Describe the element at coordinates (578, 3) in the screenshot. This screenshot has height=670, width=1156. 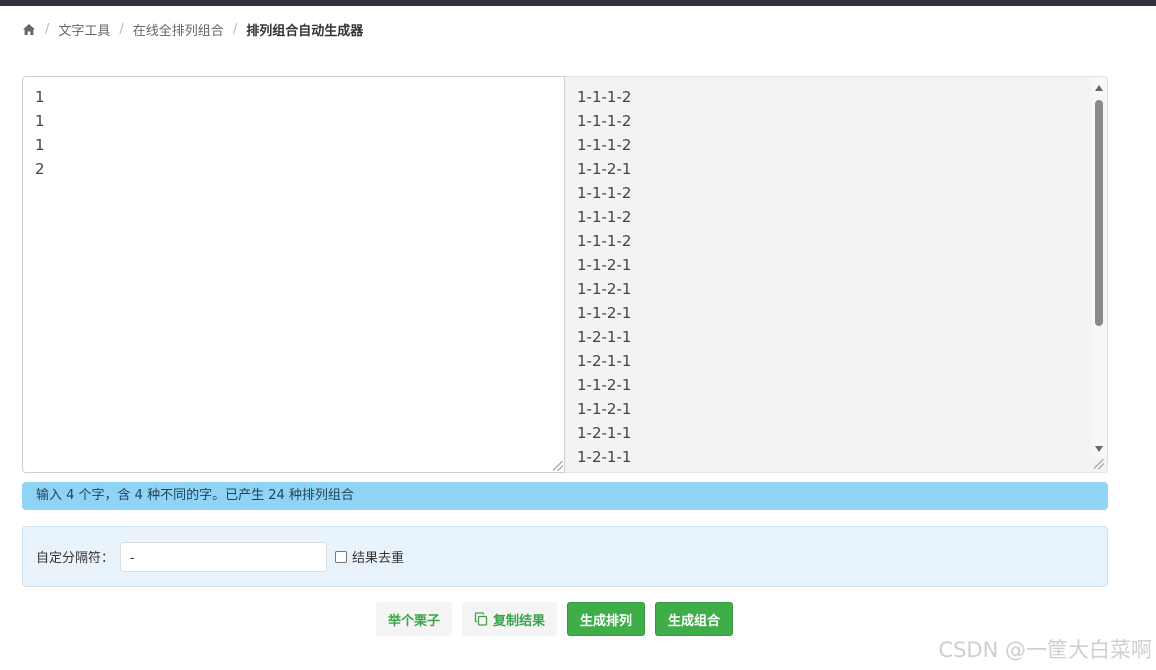
I see `top-bar` at that location.